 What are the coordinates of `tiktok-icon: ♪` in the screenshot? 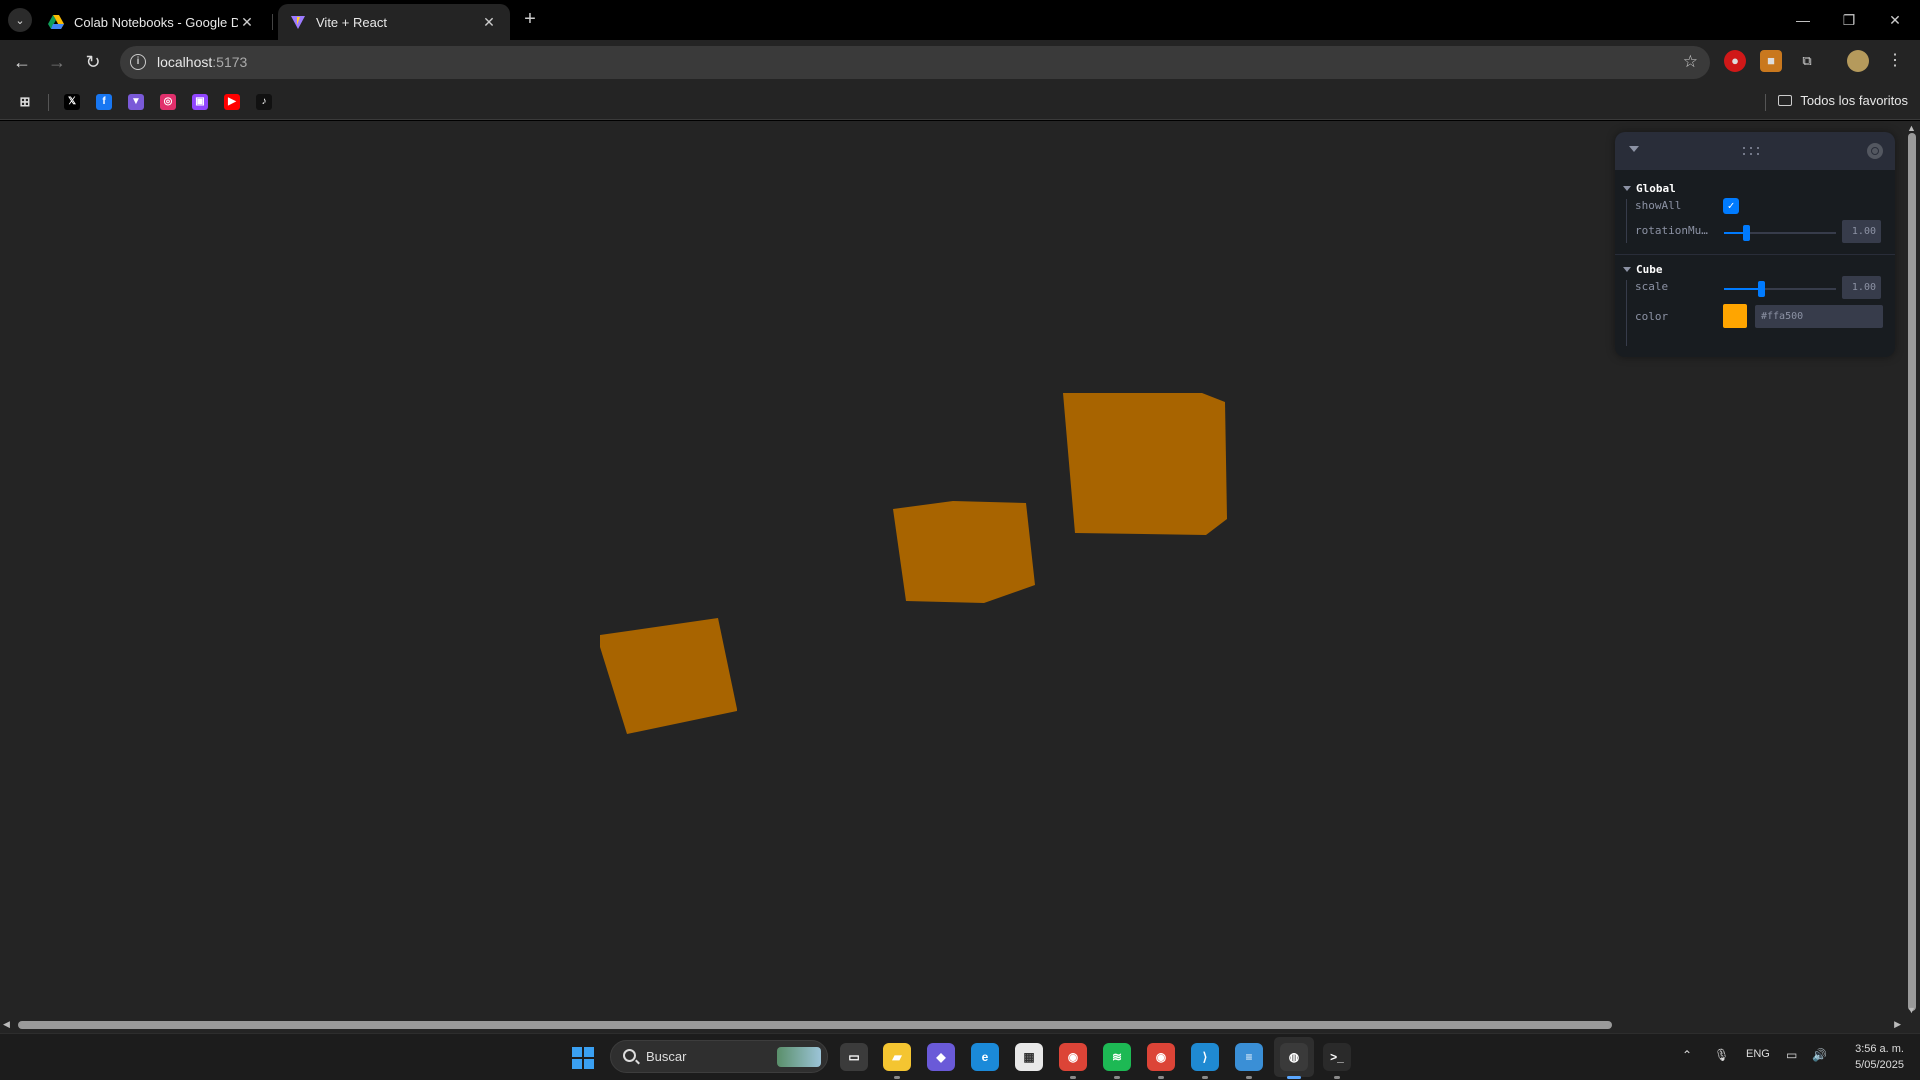 It's located at (264, 102).